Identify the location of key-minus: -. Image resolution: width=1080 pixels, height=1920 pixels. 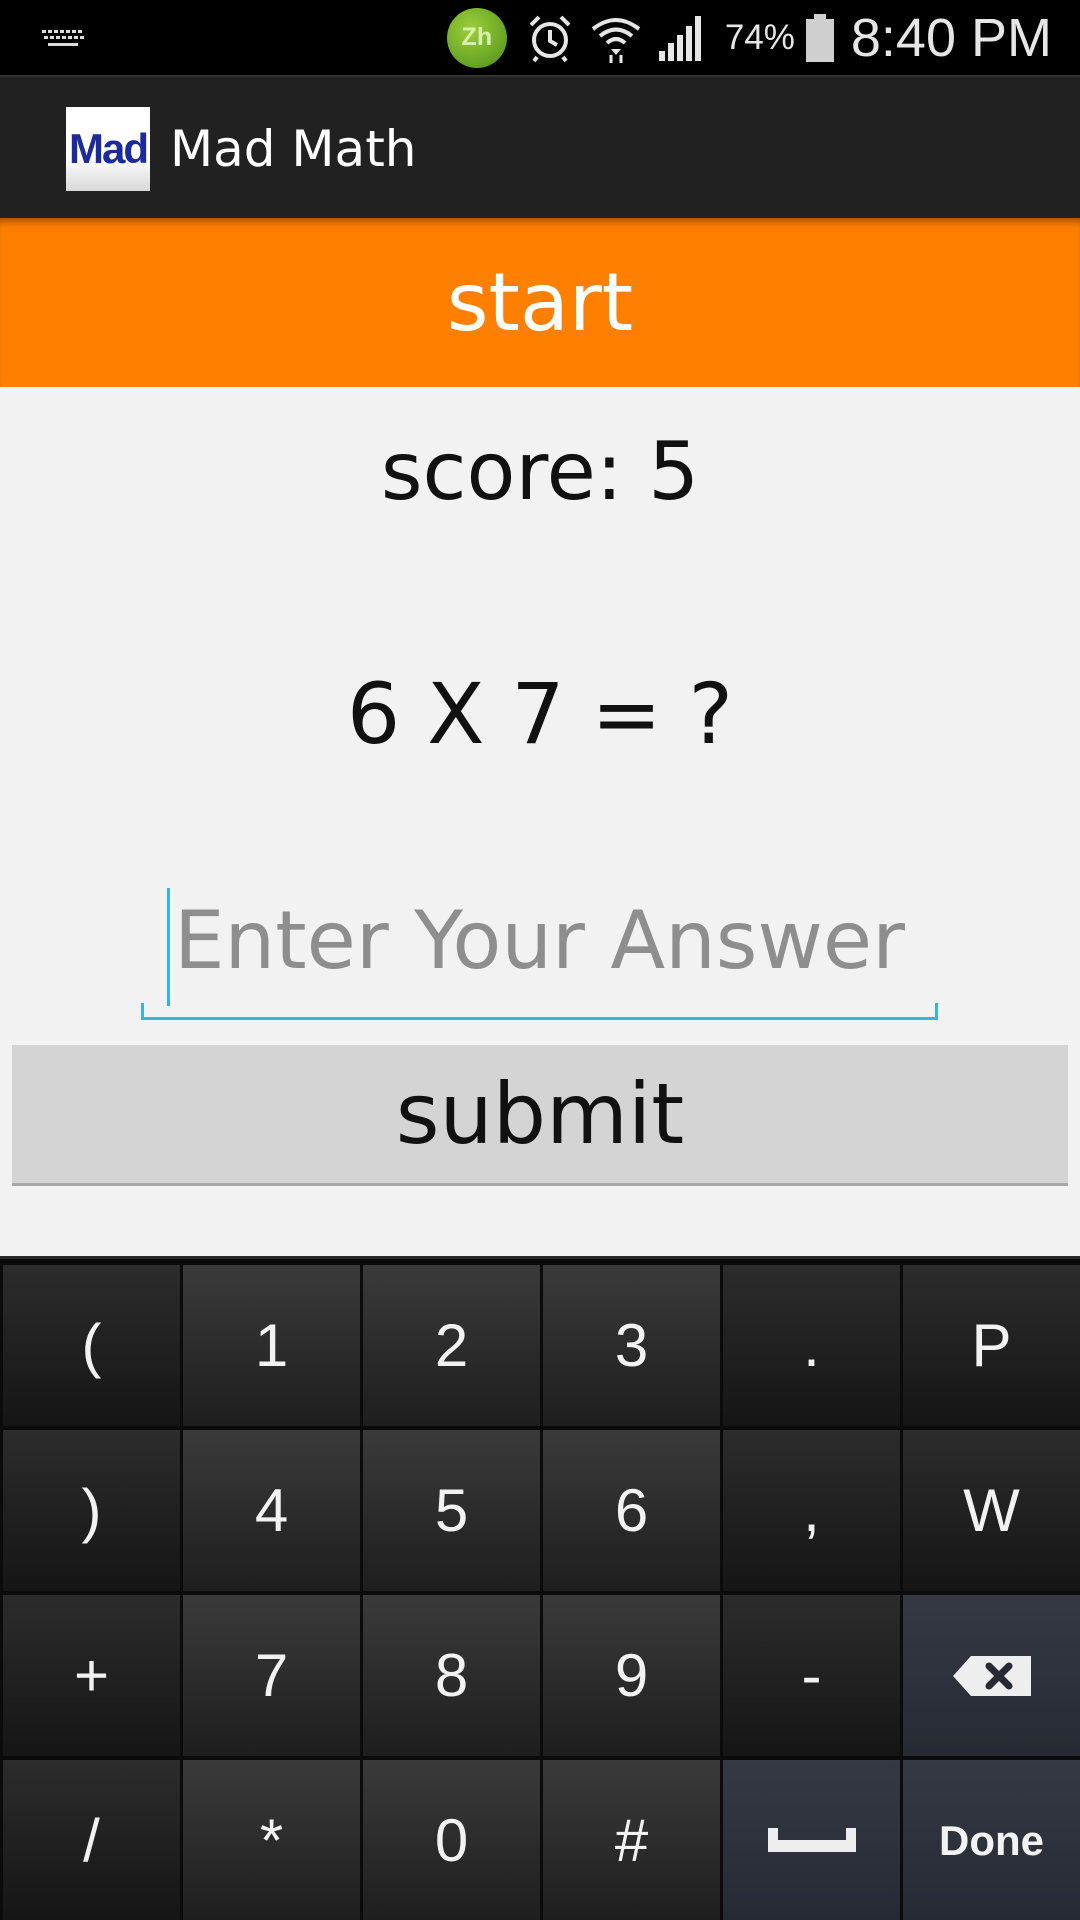
(811, 1675).